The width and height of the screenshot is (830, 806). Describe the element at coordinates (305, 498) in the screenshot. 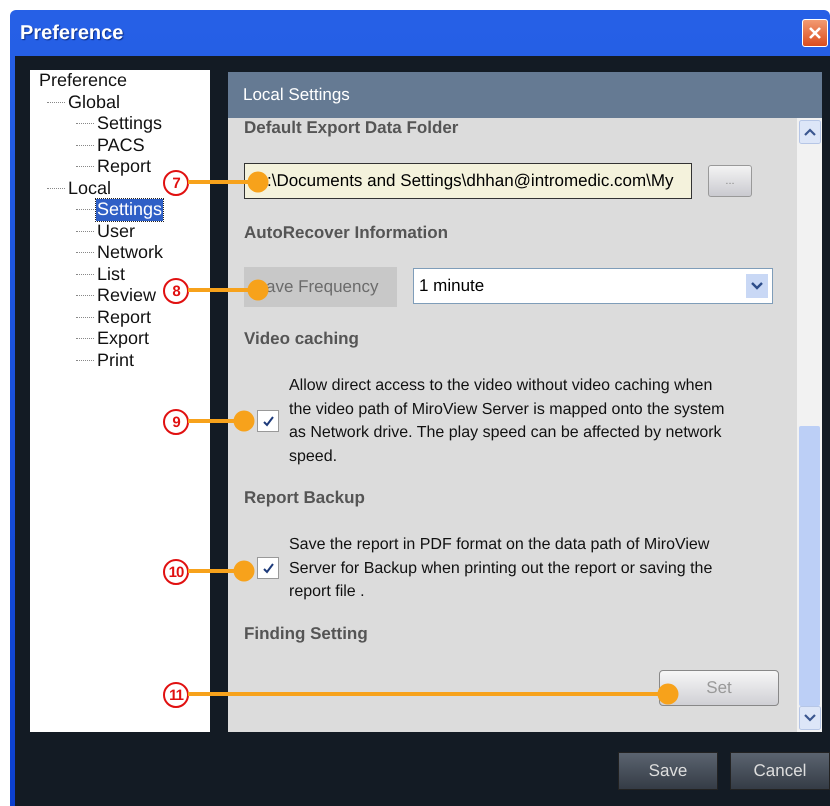

I see `section-heading: Report Backup` at that location.